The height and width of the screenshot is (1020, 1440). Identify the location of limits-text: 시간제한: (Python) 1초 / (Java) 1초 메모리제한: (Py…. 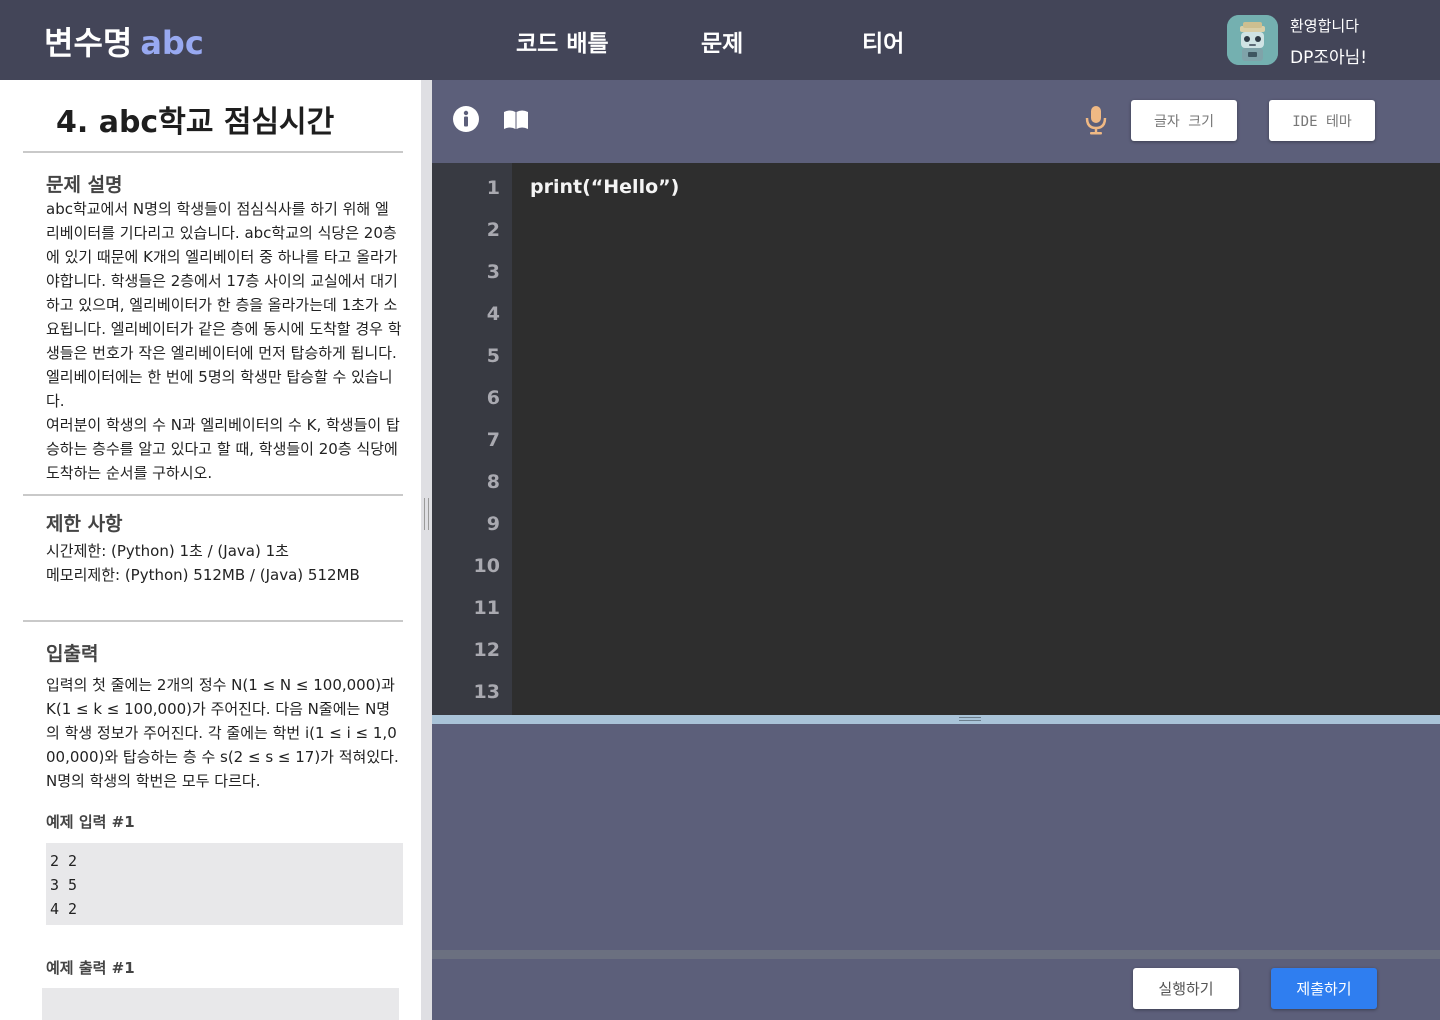
(203, 563).